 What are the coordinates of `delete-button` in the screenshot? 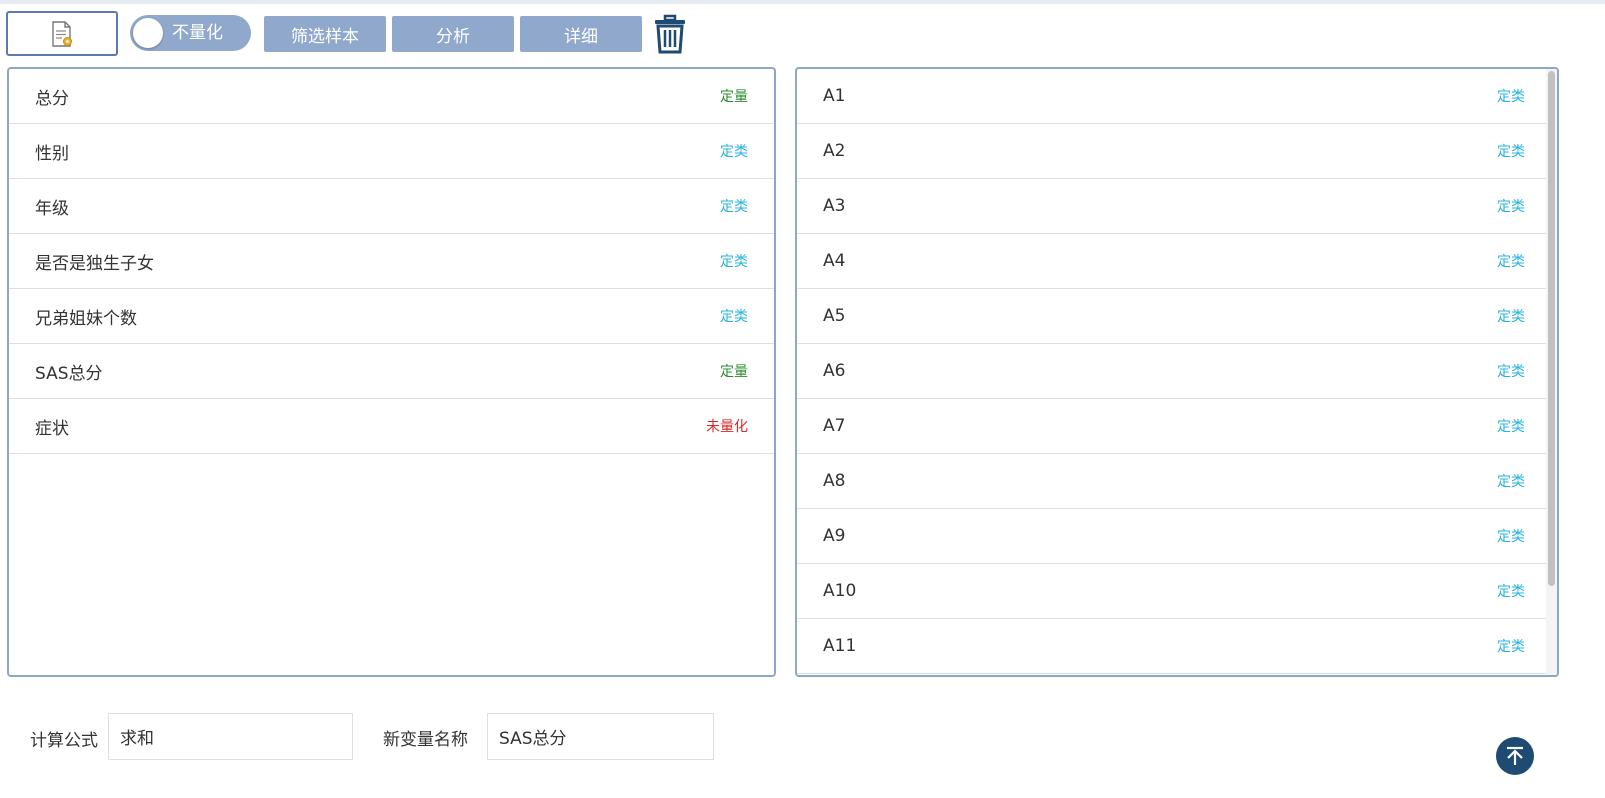 It's located at (670, 34).